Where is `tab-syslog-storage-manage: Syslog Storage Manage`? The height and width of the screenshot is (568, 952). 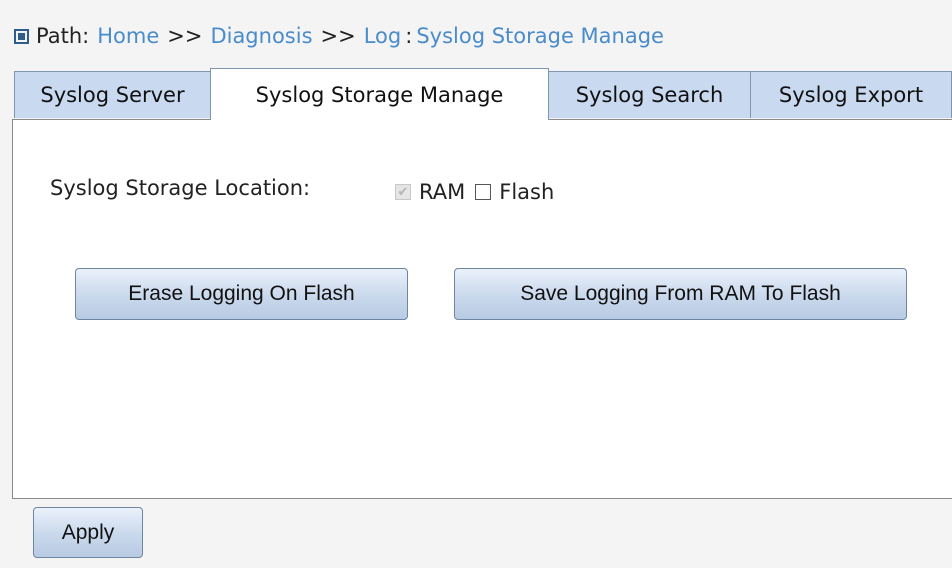 tab-syslog-storage-manage: Syslog Storage Manage is located at coordinates (379, 94).